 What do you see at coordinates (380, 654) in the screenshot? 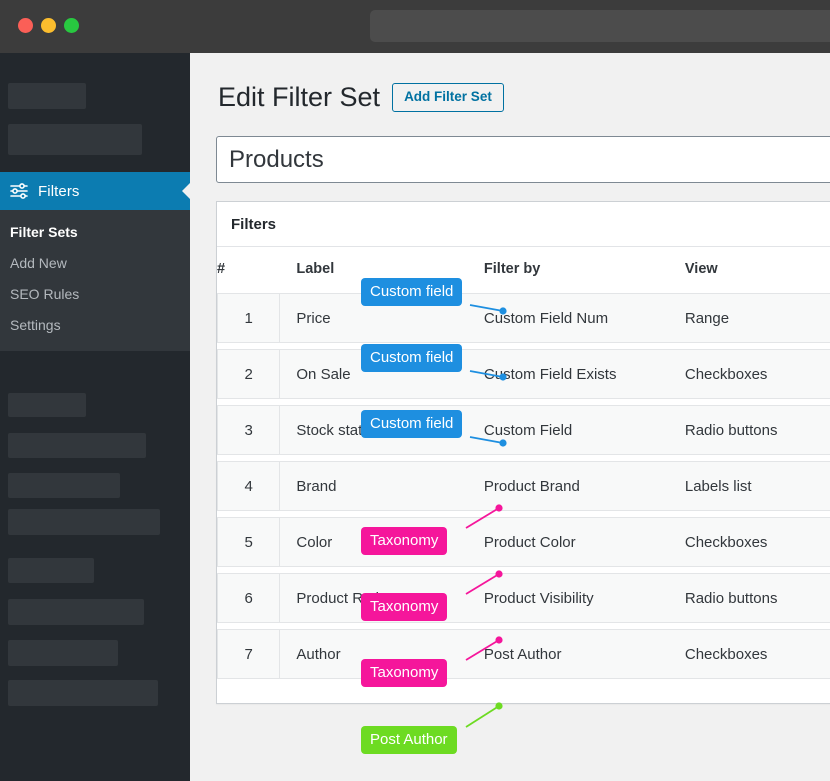
I see `cell-label: Author` at bounding box center [380, 654].